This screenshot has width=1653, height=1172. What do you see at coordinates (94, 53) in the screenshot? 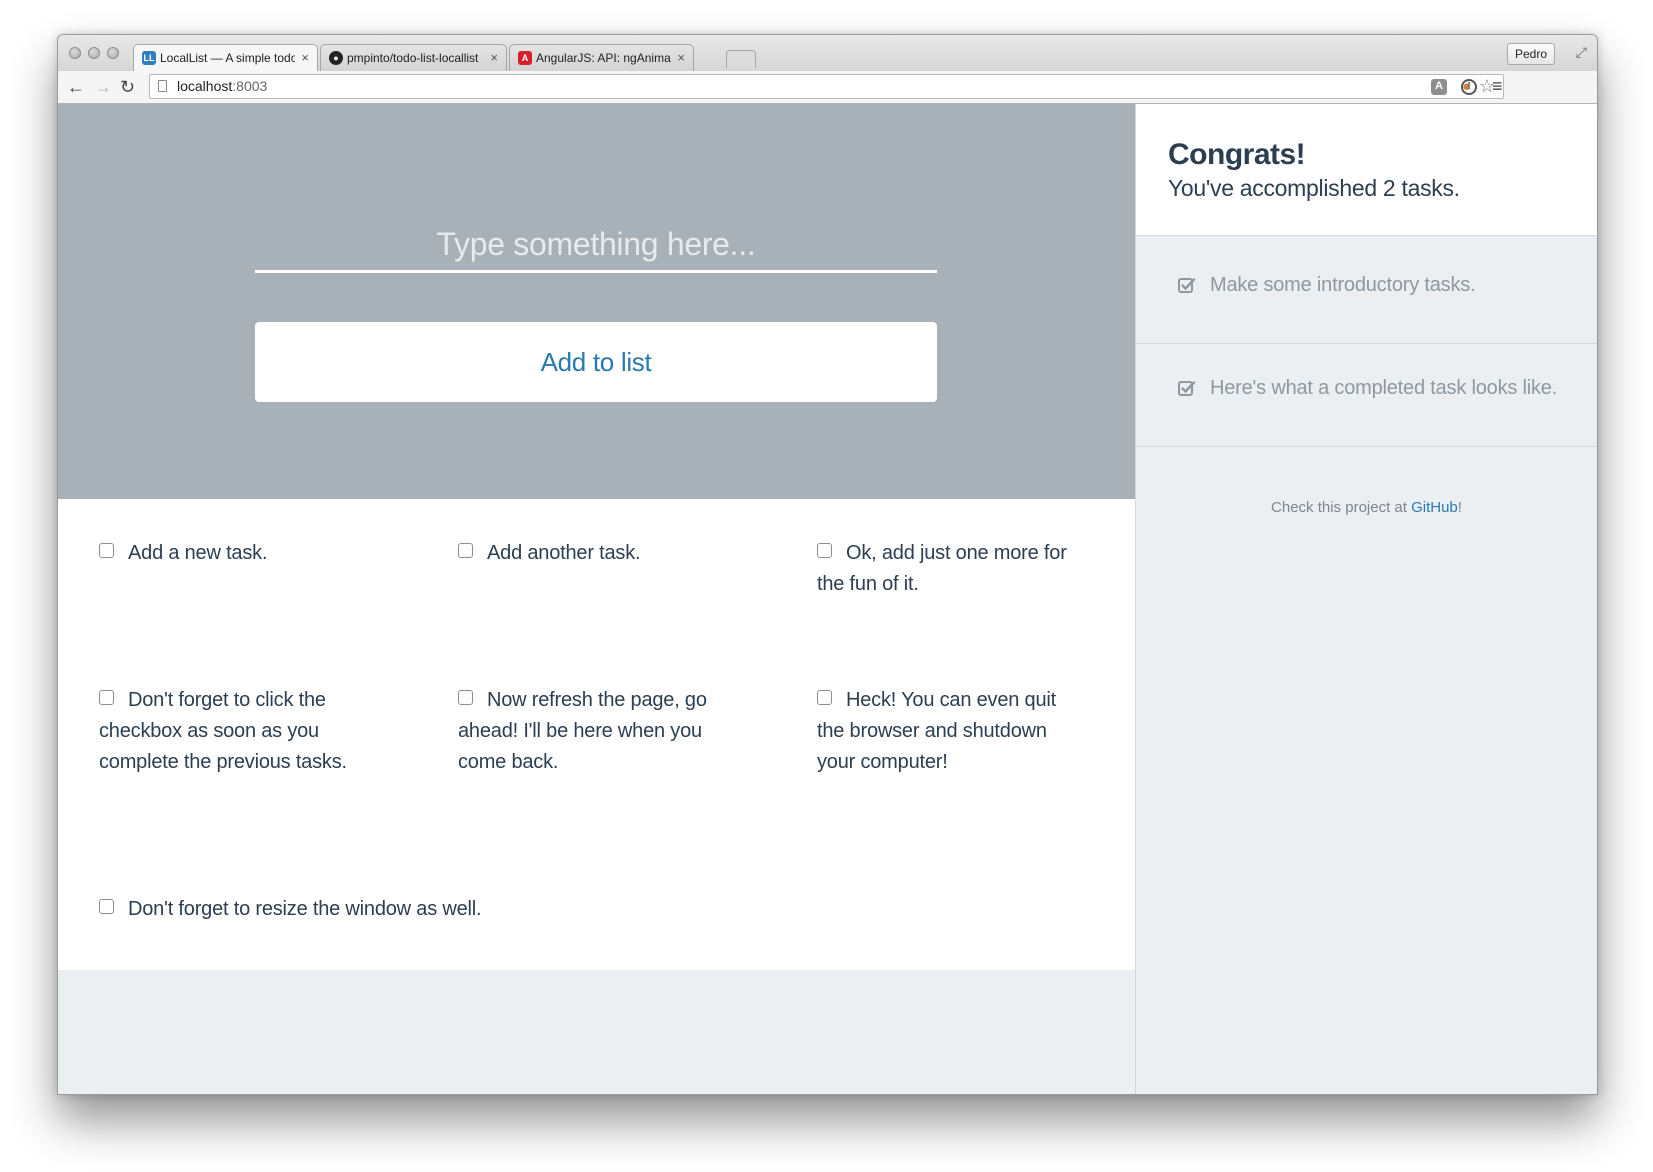
I see `minimize-window-button` at bounding box center [94, 53].